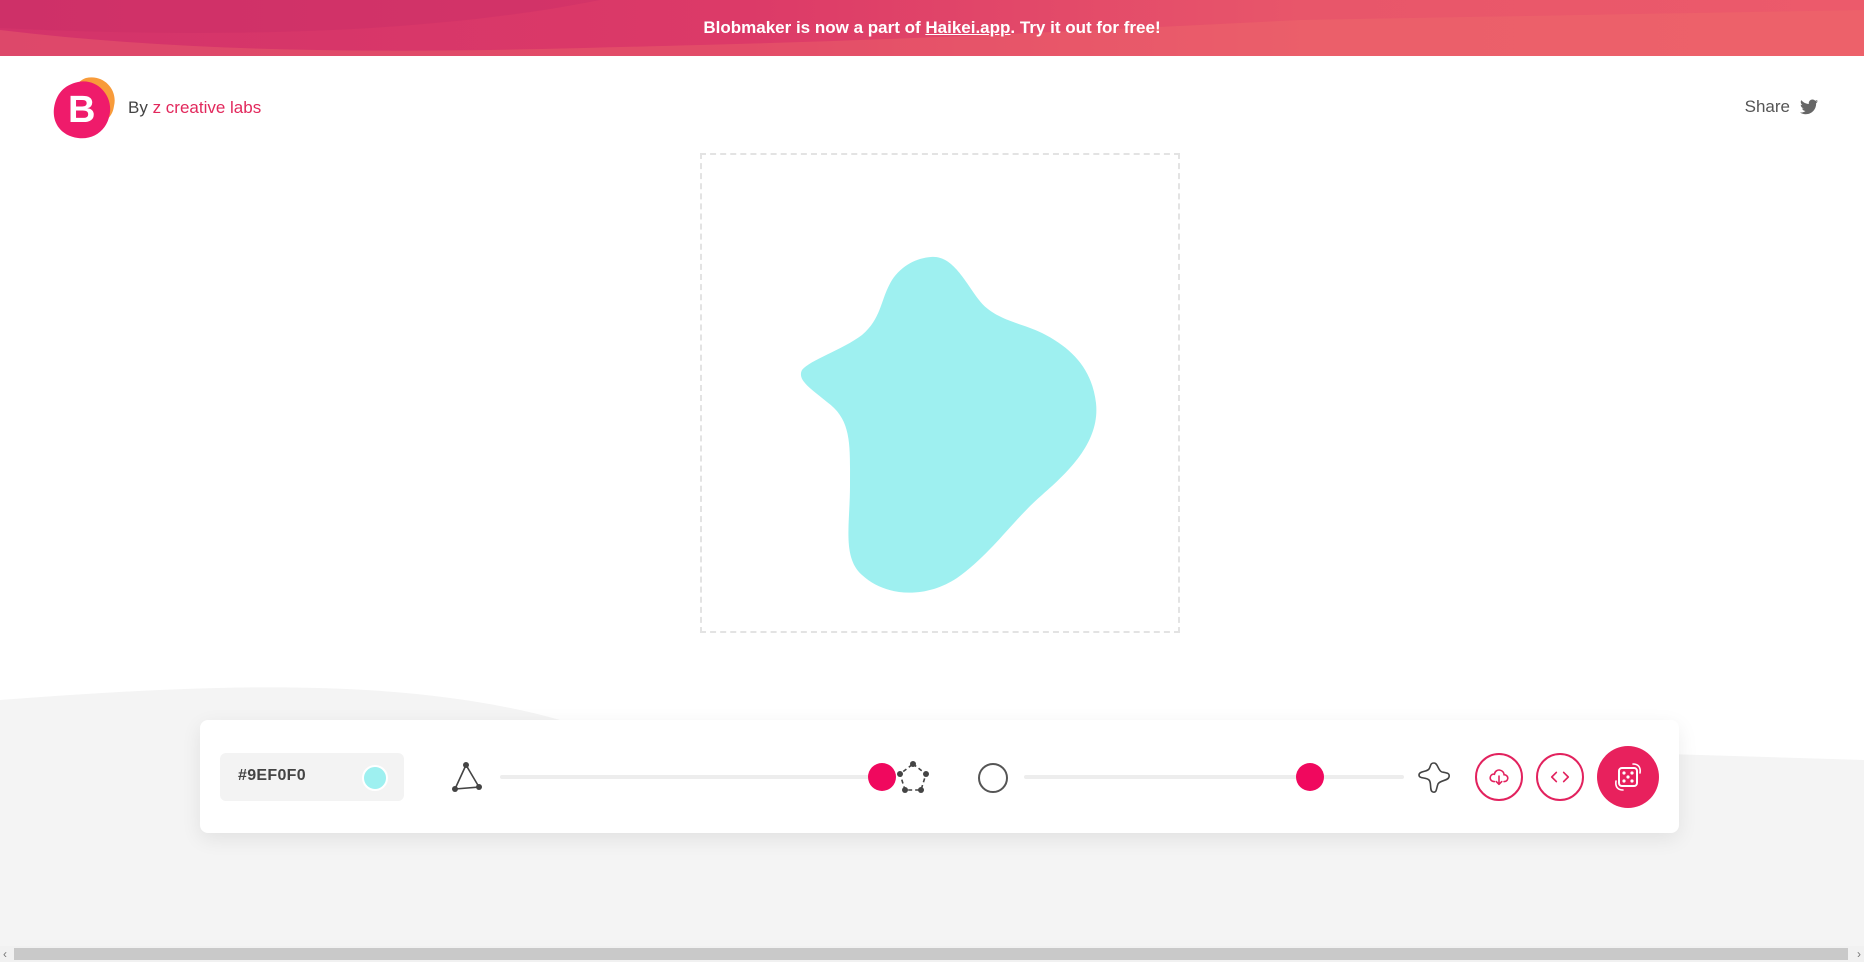 This screenshot has height=962, width=1864. What do you see at coordinates (1434, 777) in the screenshot?
I see `star-blob-icon` at bounding box center [1434, 777].